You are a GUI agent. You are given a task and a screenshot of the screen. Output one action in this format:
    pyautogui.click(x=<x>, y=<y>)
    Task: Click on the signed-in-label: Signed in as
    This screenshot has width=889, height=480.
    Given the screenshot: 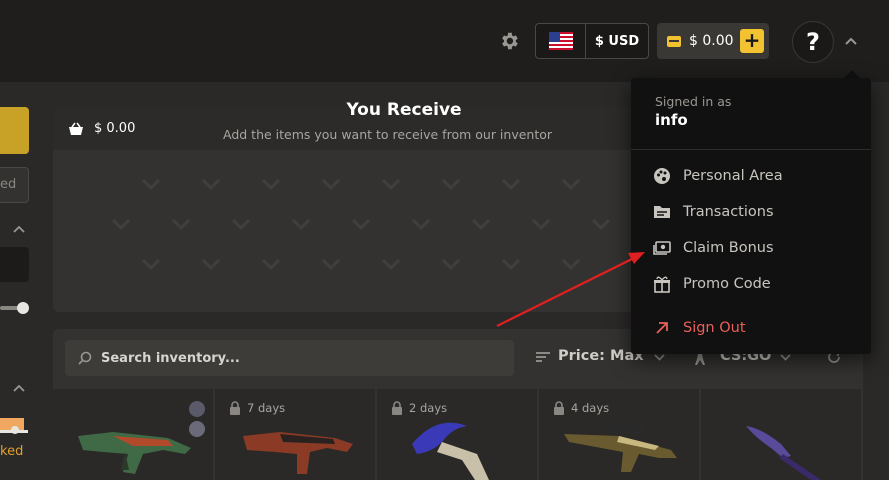 What is the action you would take?
    pyautogui.click(x=693, y=101)
    